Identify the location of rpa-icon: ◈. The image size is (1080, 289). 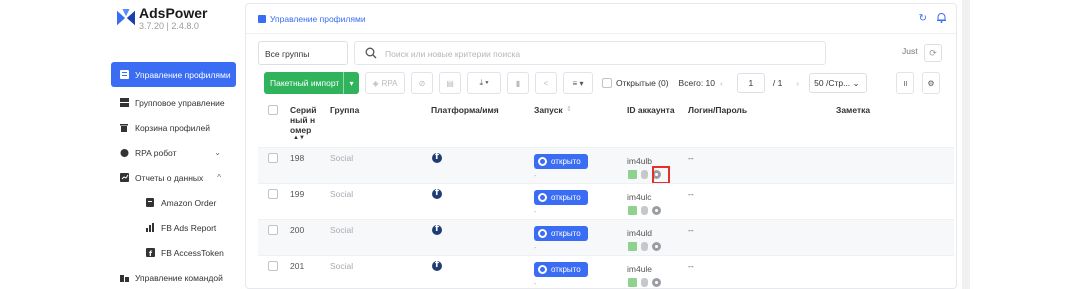
(375, 83).